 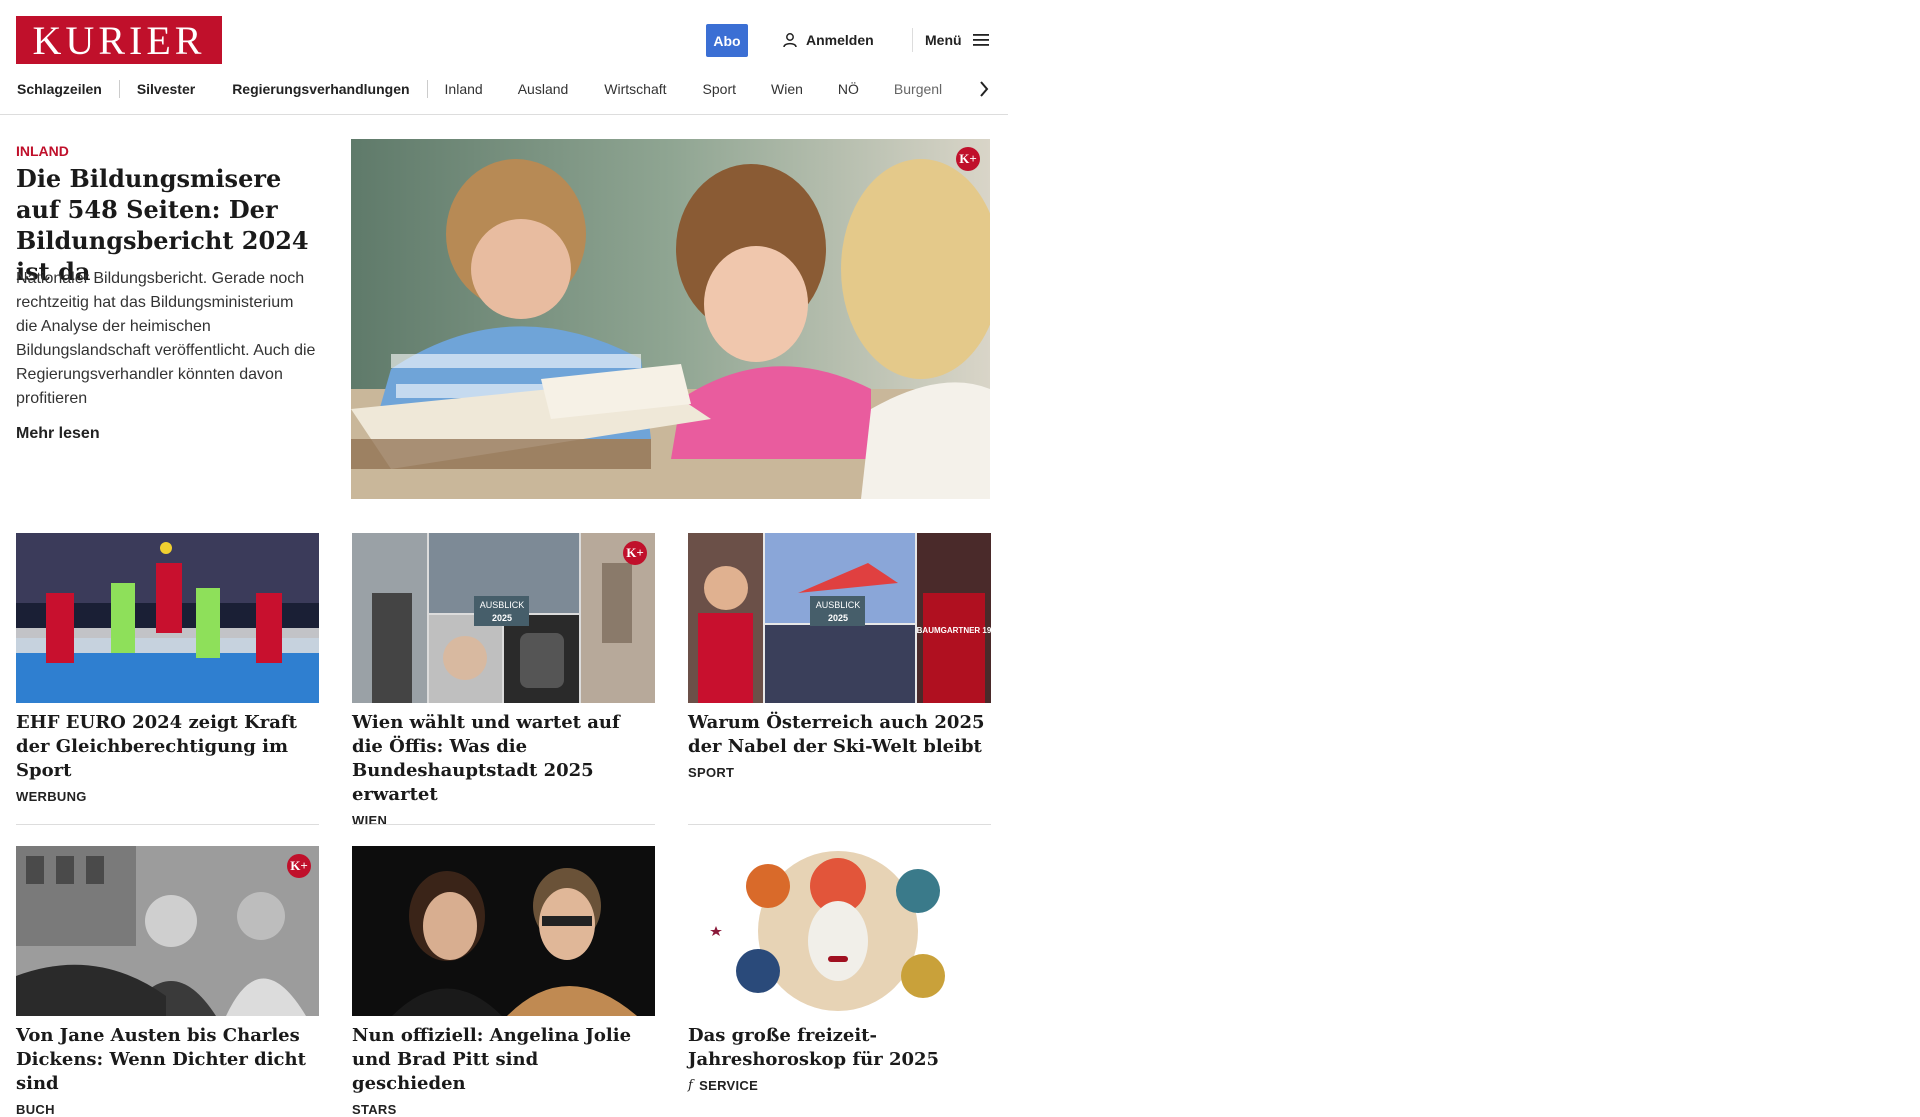 I want to click on article-image: K+, so click(x=167, y=931).